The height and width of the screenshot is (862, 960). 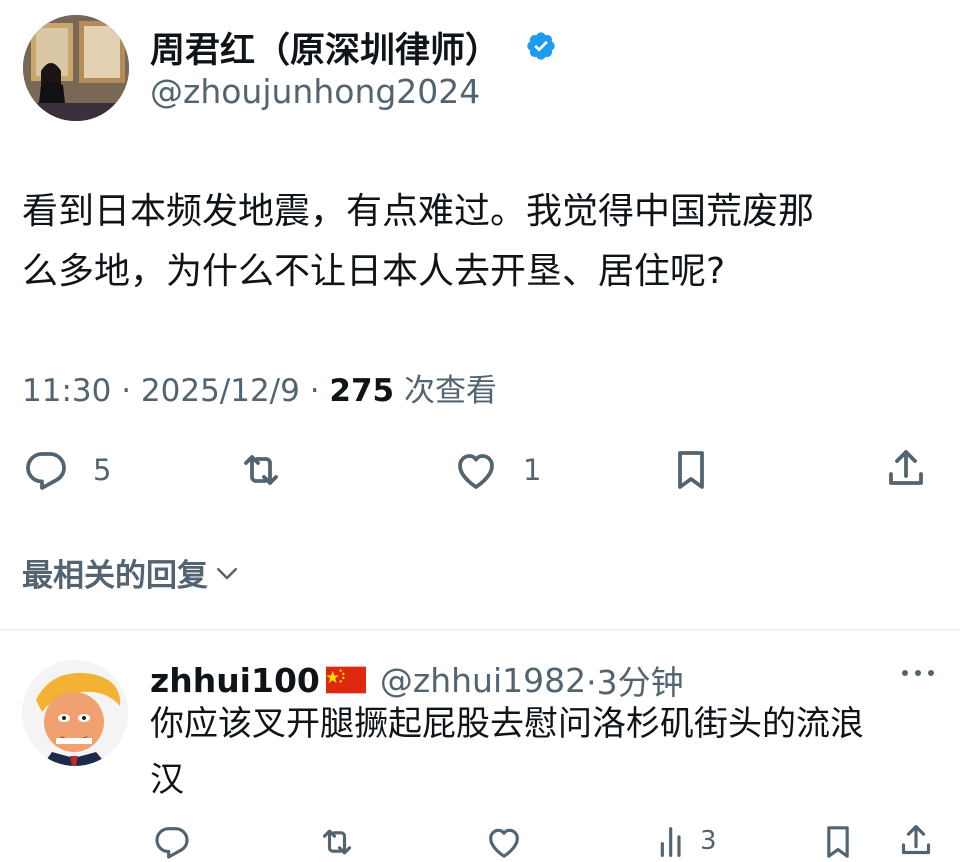 What do you see at coordinates (916, 840) in the screenshot?
I see `reply-share-icon` at bounding box center [916, 840].